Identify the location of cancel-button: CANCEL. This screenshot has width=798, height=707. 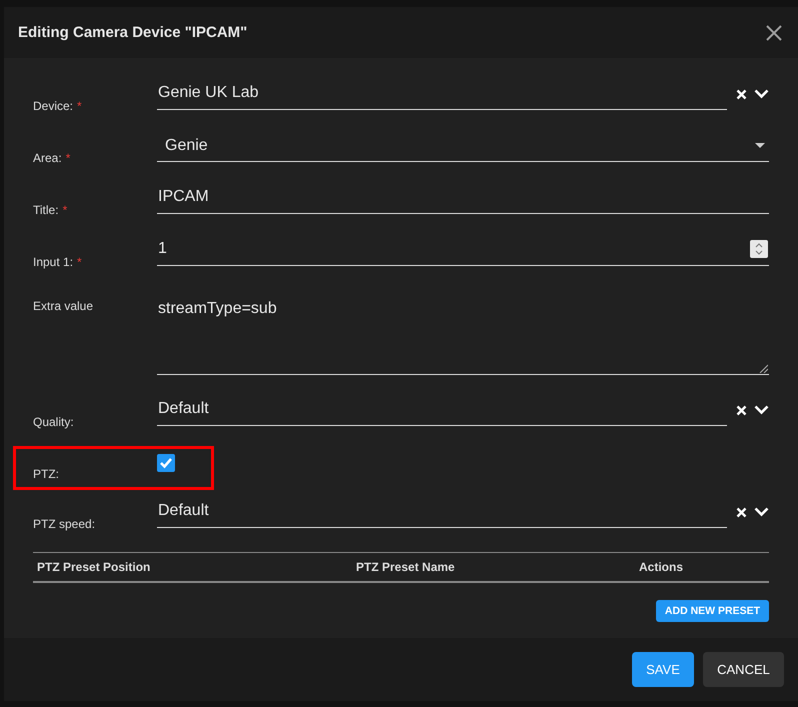
(743, 670).